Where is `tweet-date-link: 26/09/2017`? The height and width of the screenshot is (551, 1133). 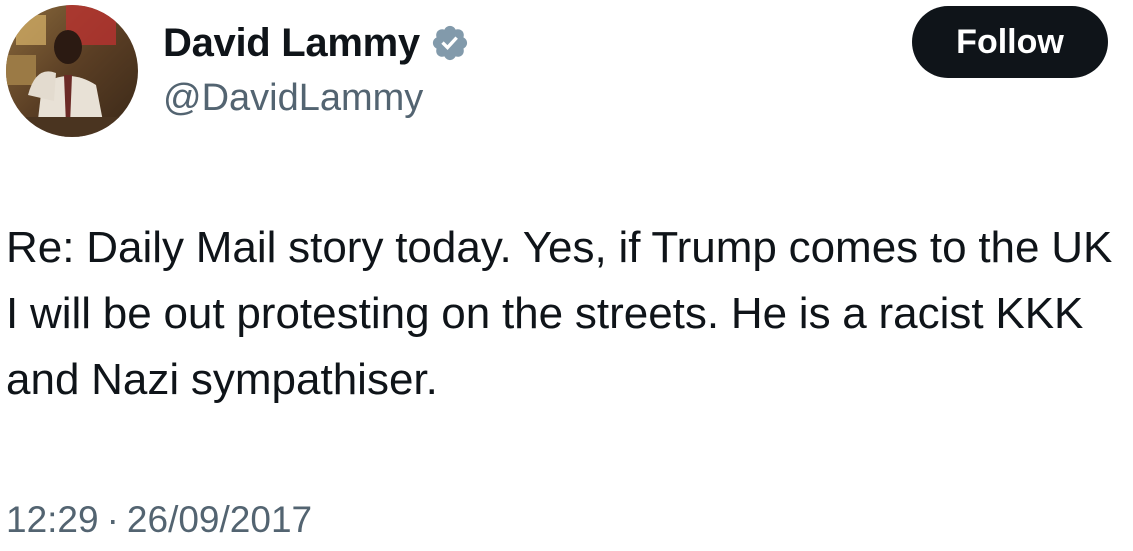
tweet-date-link: 26/09/2017 is located at coordinates (219, 520).